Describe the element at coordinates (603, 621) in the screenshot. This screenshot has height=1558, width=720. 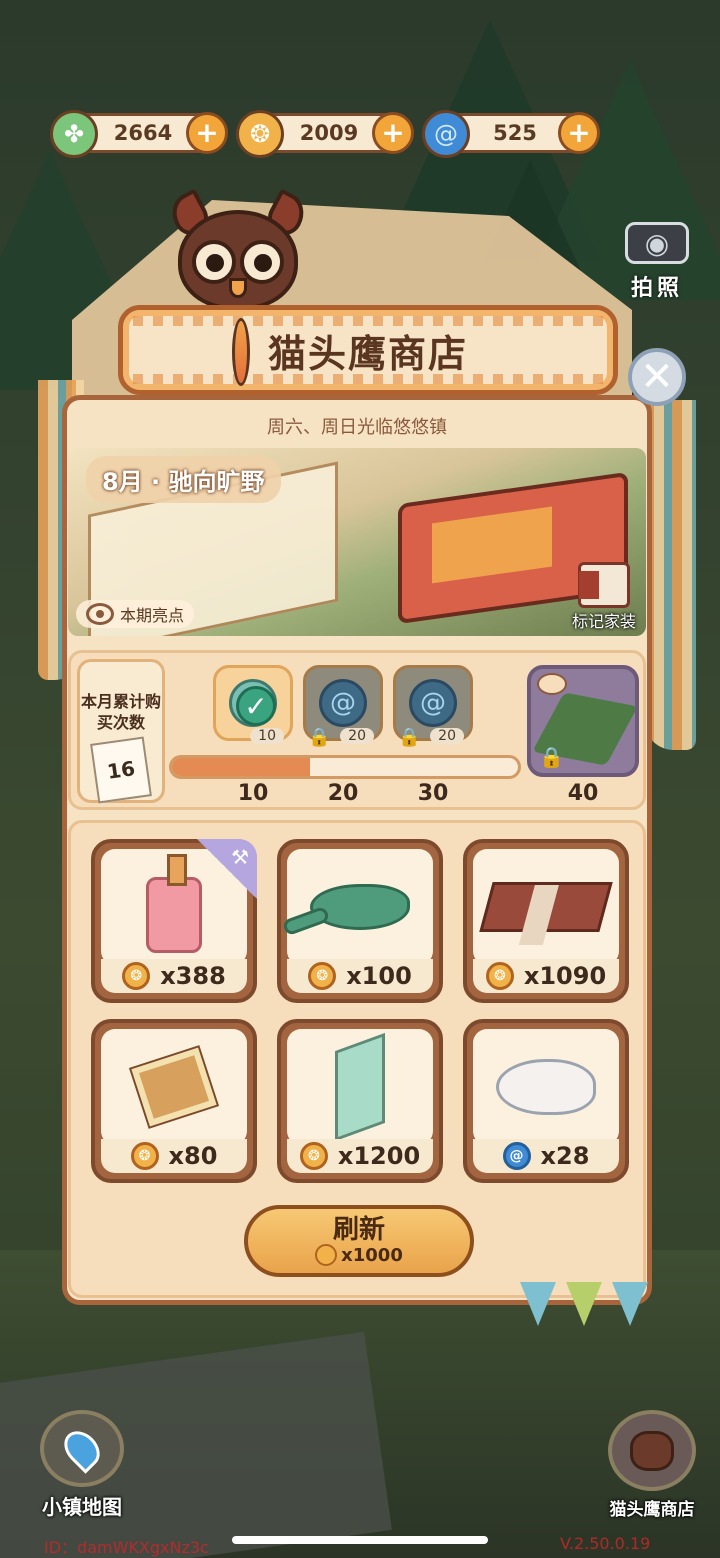
I see `mark-furniture-label: 标记家装` at that location.